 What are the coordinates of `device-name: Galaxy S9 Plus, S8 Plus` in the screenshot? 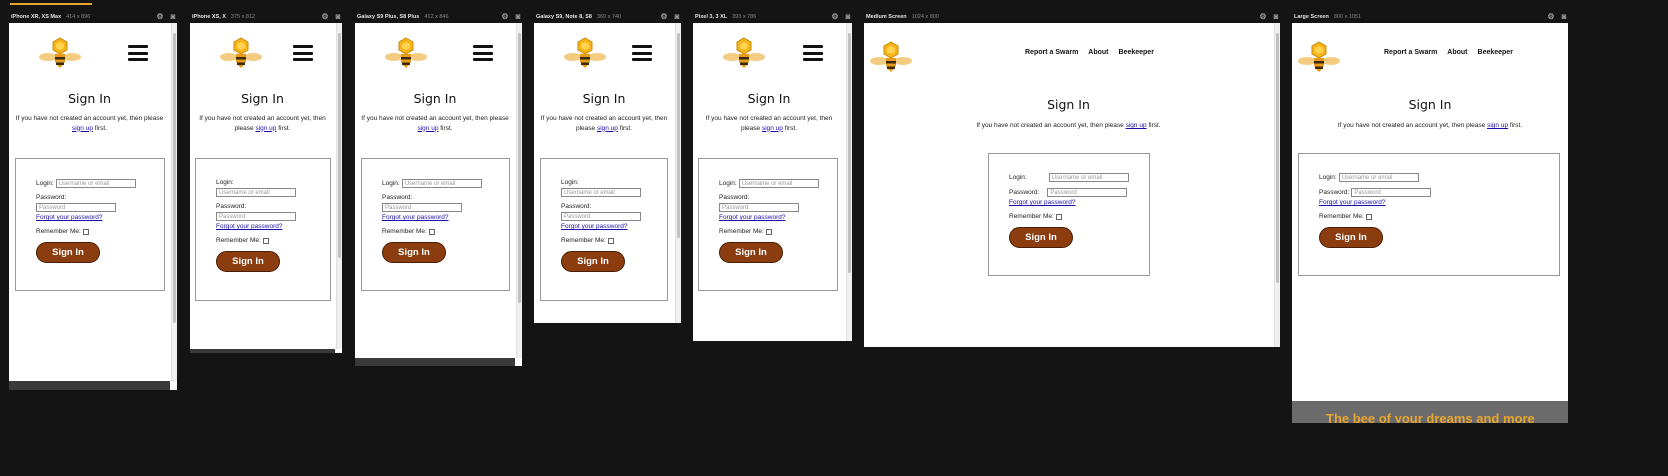 It's located at (388, 17).